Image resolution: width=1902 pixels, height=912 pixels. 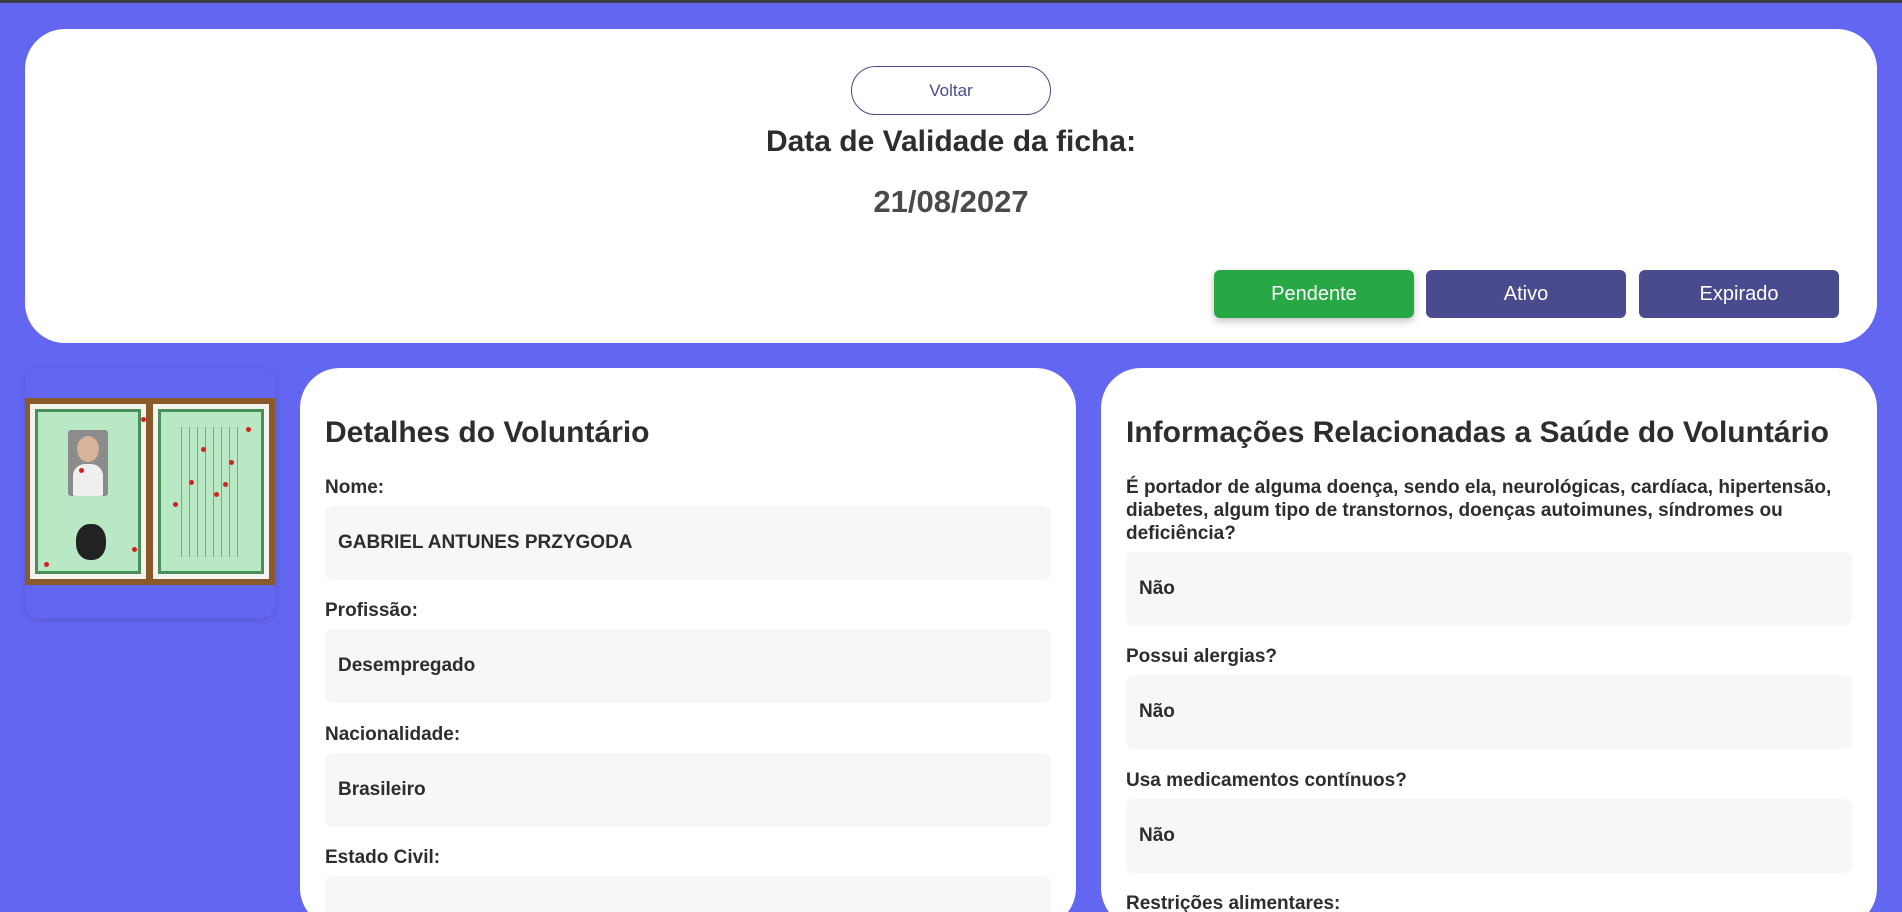 I want to click on document-card, so click(x=150, y=493).